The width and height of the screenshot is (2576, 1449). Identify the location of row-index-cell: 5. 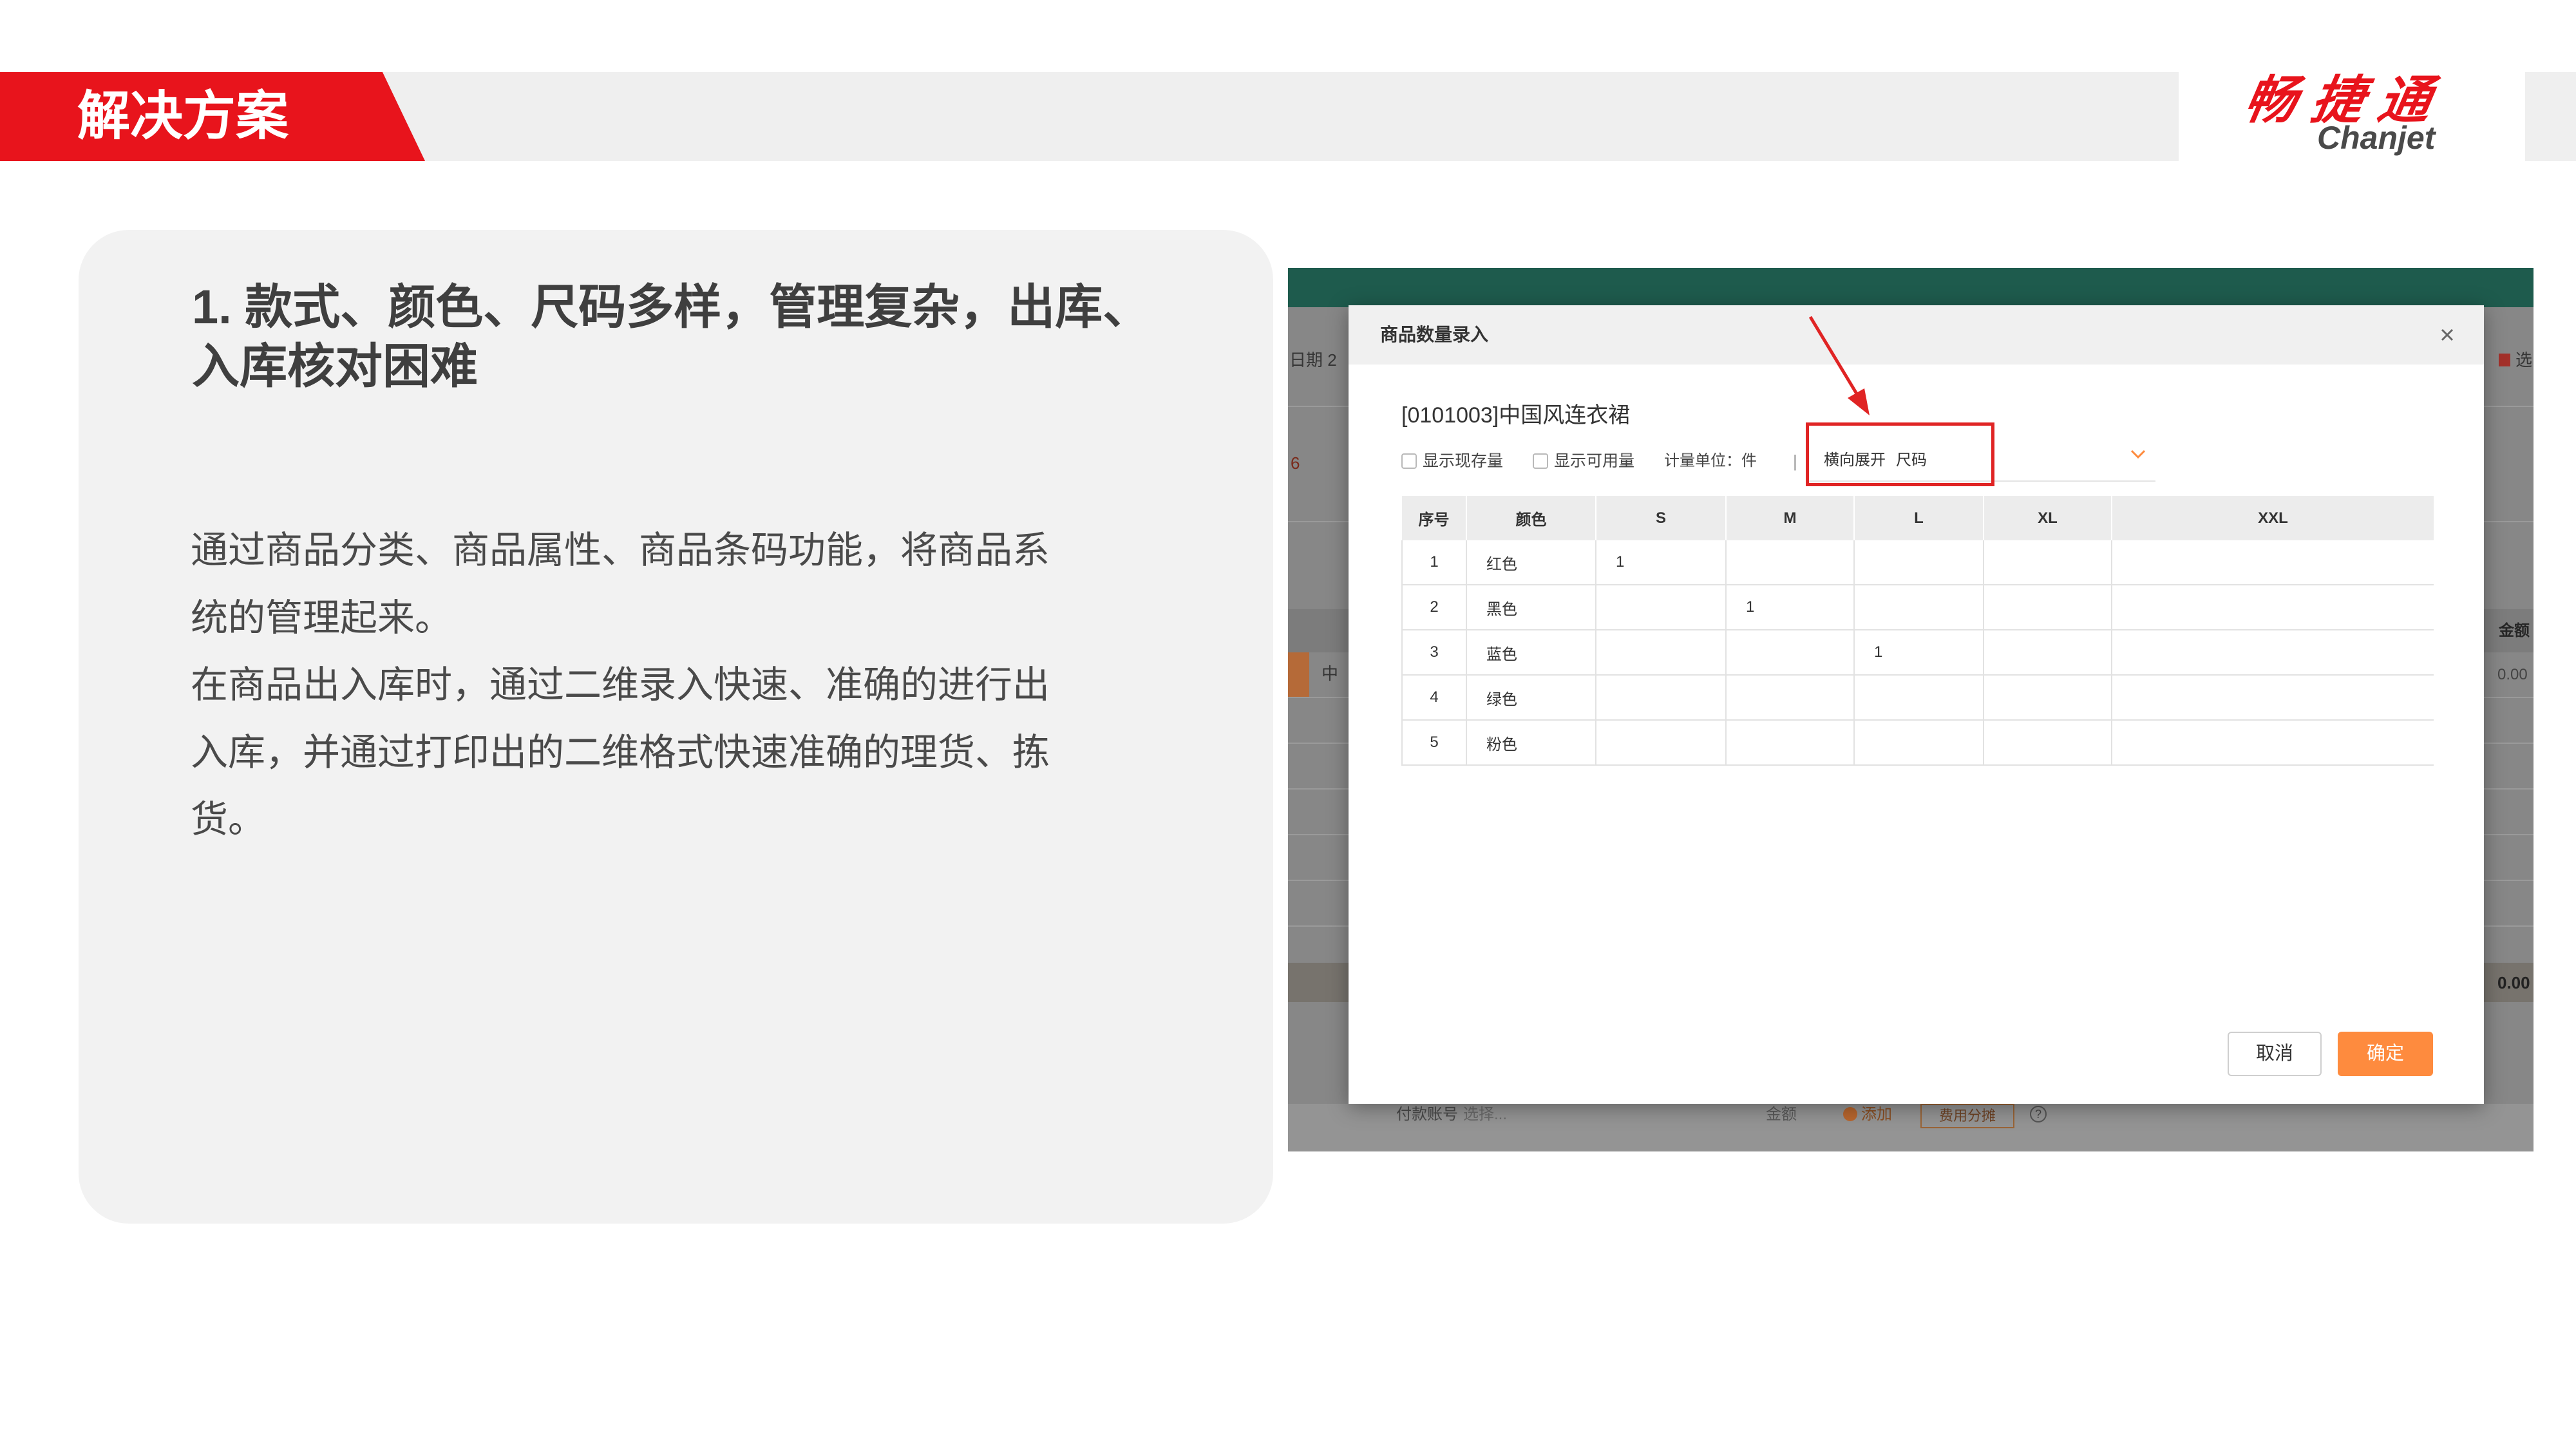
(1434, 743).